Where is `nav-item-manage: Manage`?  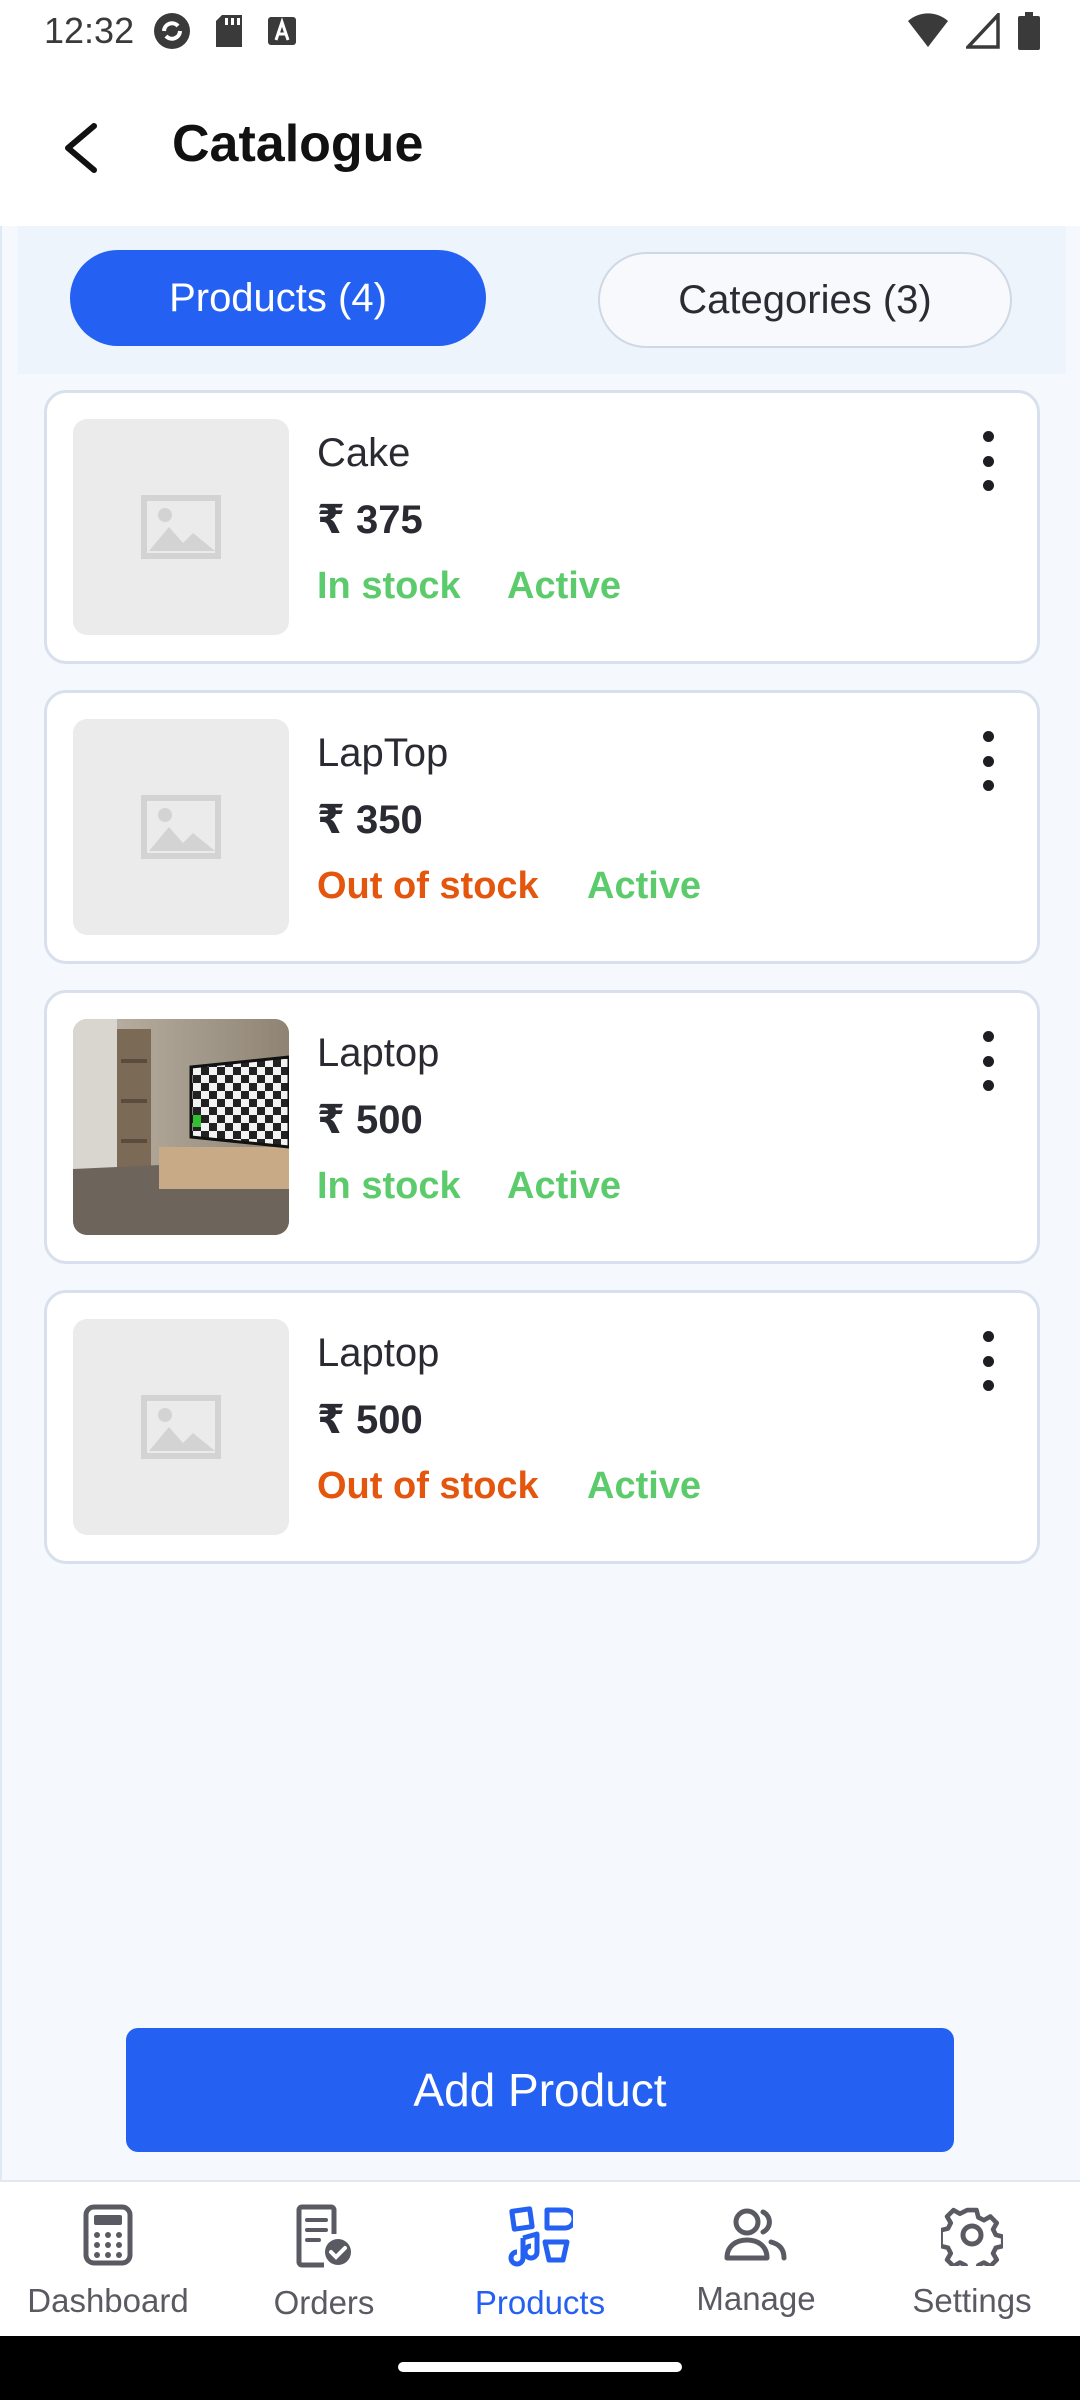 nav-item-manage: Manage is located at coordinates (756, 2259).